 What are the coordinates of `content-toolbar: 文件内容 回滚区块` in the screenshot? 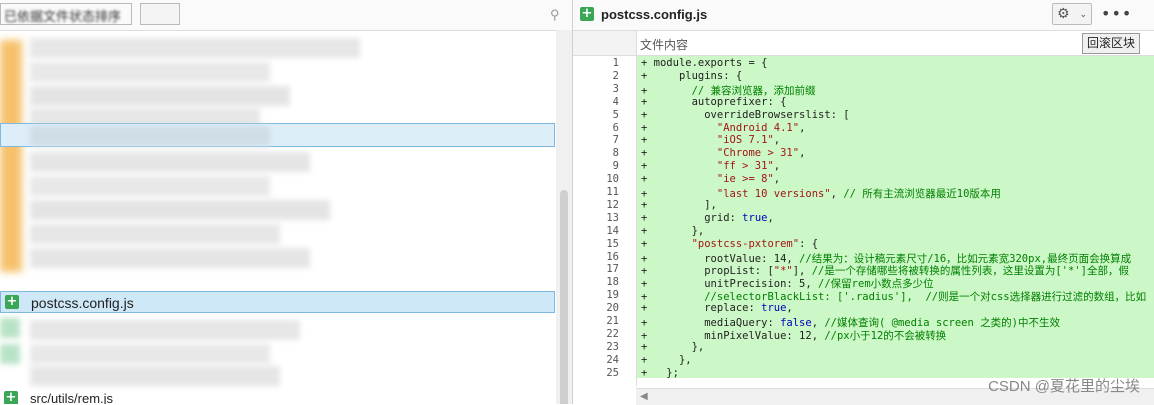 It's located at (863, 43).